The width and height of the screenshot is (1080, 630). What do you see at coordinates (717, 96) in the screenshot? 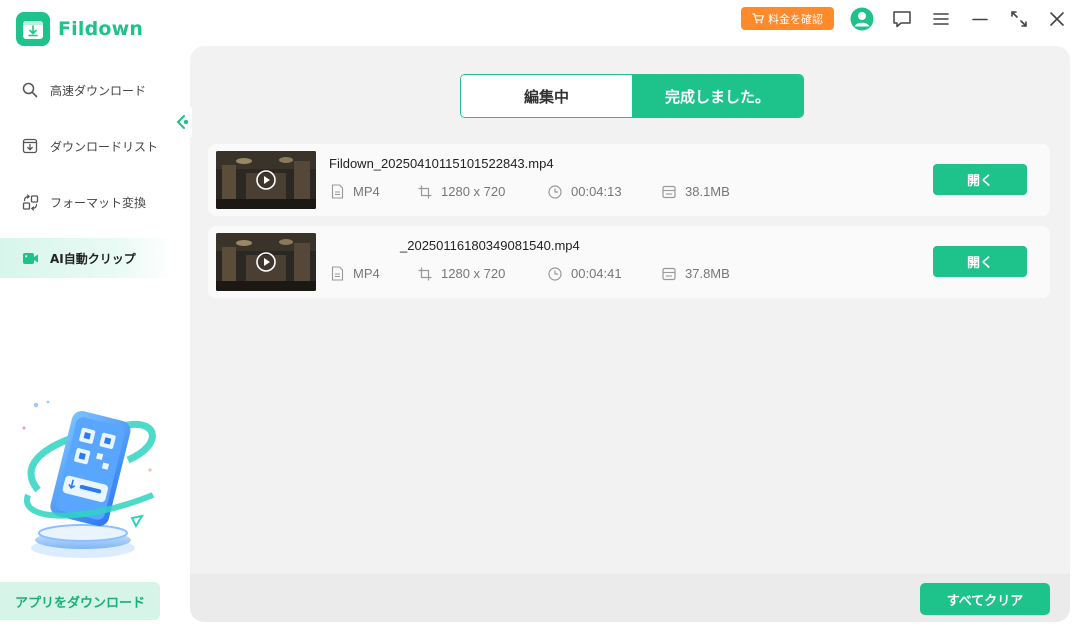
I see `tab-completed: 完成しました。` at bounding box center [717, 96].